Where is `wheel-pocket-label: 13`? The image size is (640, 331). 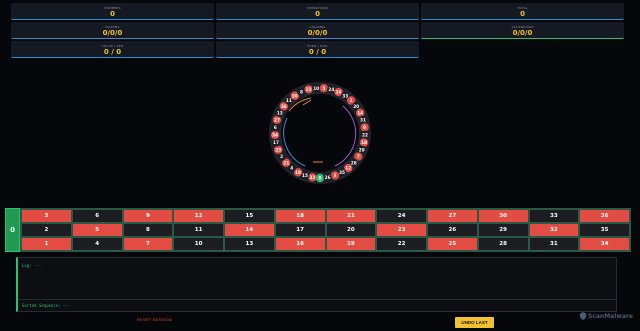
wheel-pocket-label: 13 is located at coordinates (280, 113).